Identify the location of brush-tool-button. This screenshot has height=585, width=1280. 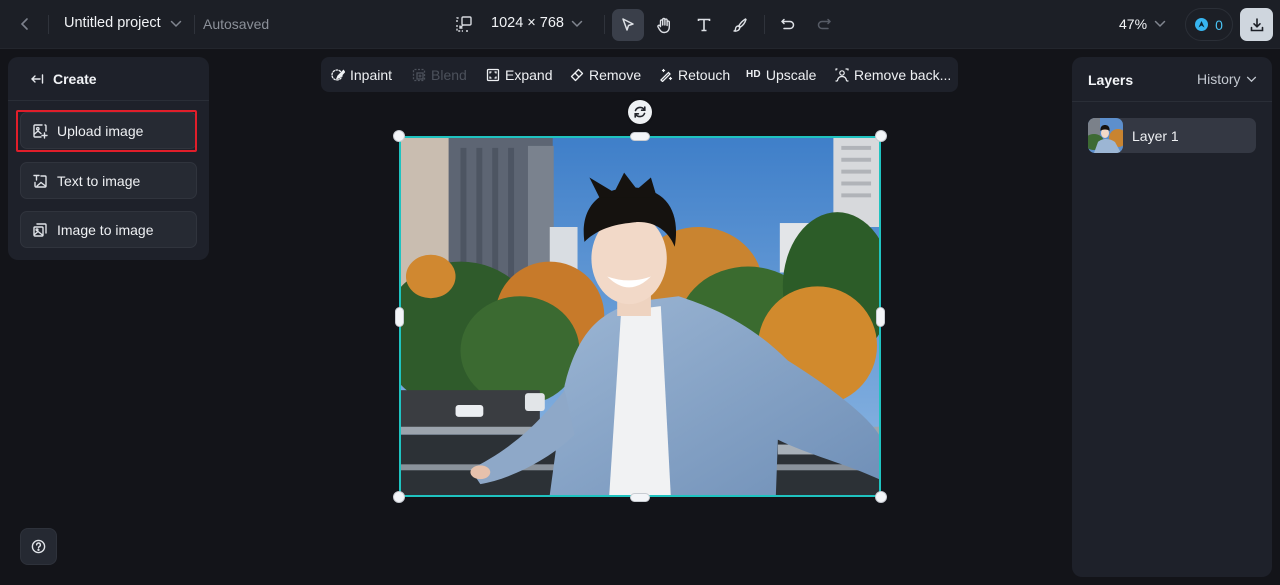
(740, 25).